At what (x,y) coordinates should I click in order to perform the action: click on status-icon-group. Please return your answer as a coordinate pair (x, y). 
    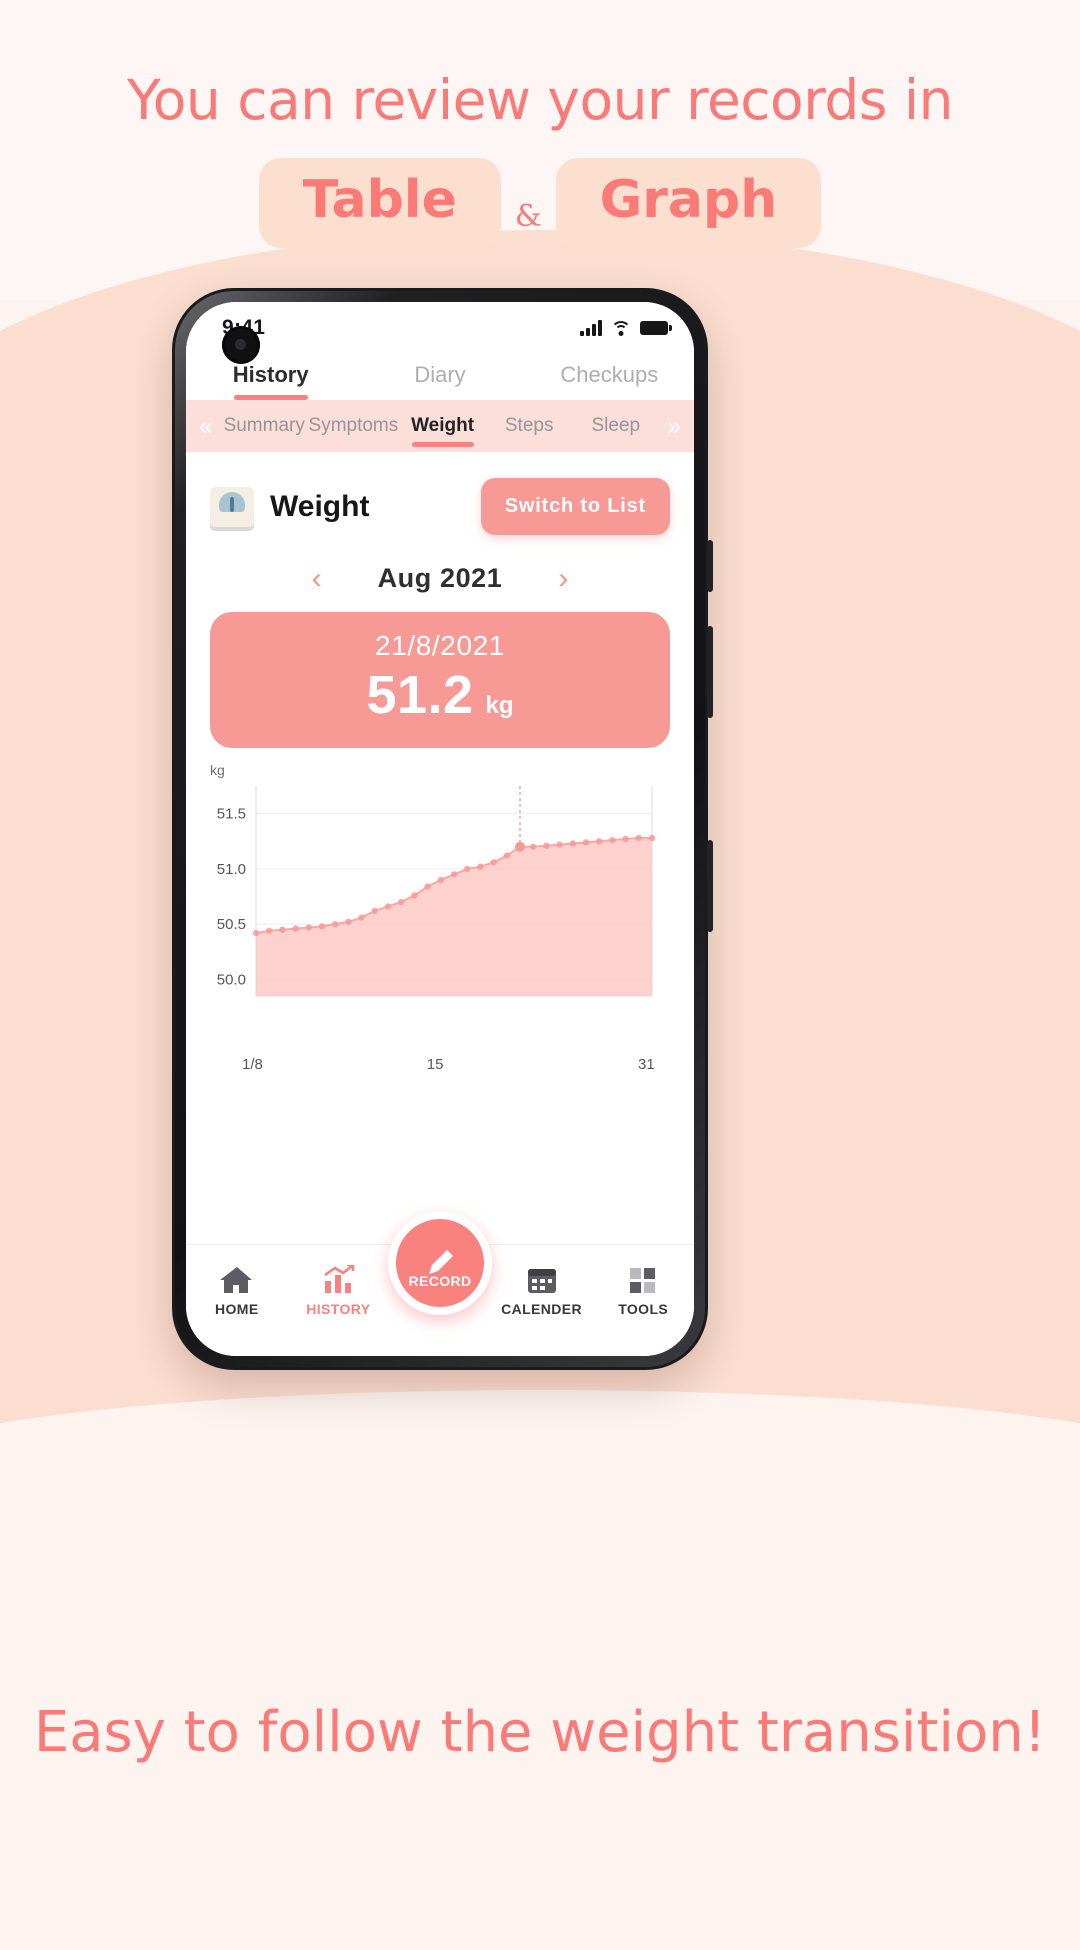
    Looking at the image, I should click on (626, 328).